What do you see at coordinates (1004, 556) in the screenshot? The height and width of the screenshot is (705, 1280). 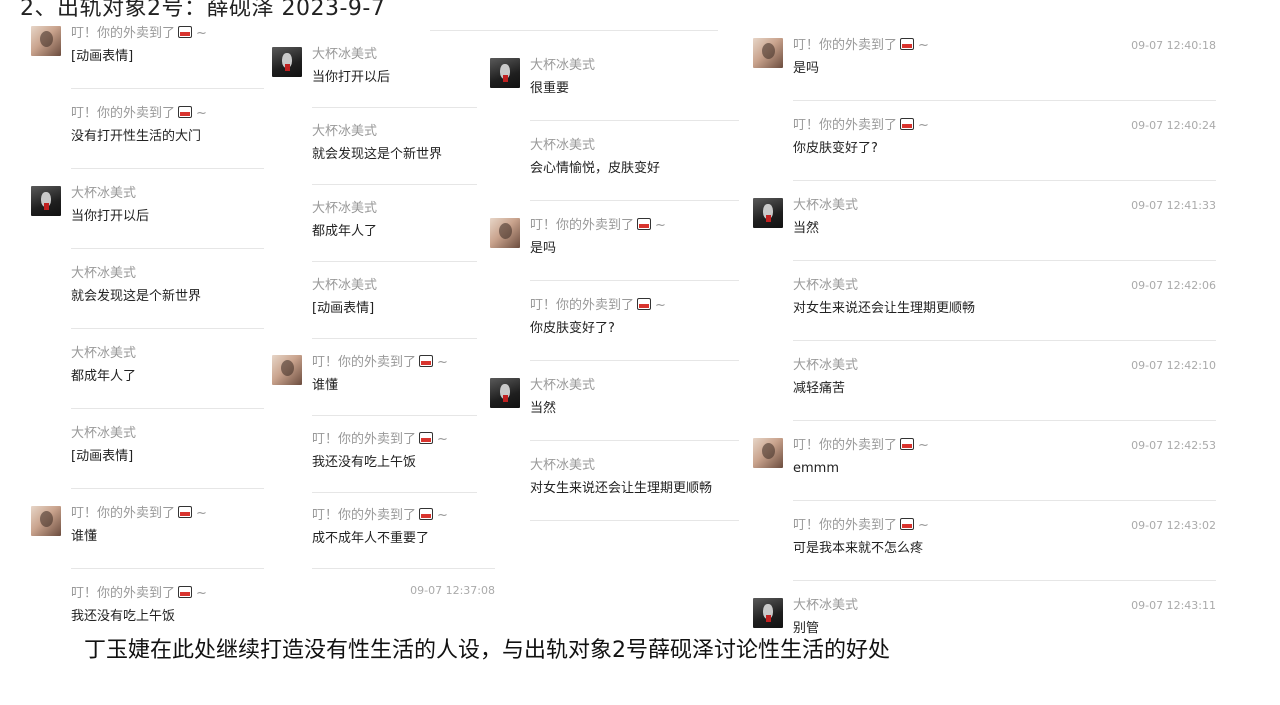 I see `chat-message: 叮！你的外卖到了 ~ 09-07 12:43:02 可是我本来就不怎么疼` at bounding box center [1004, 556].